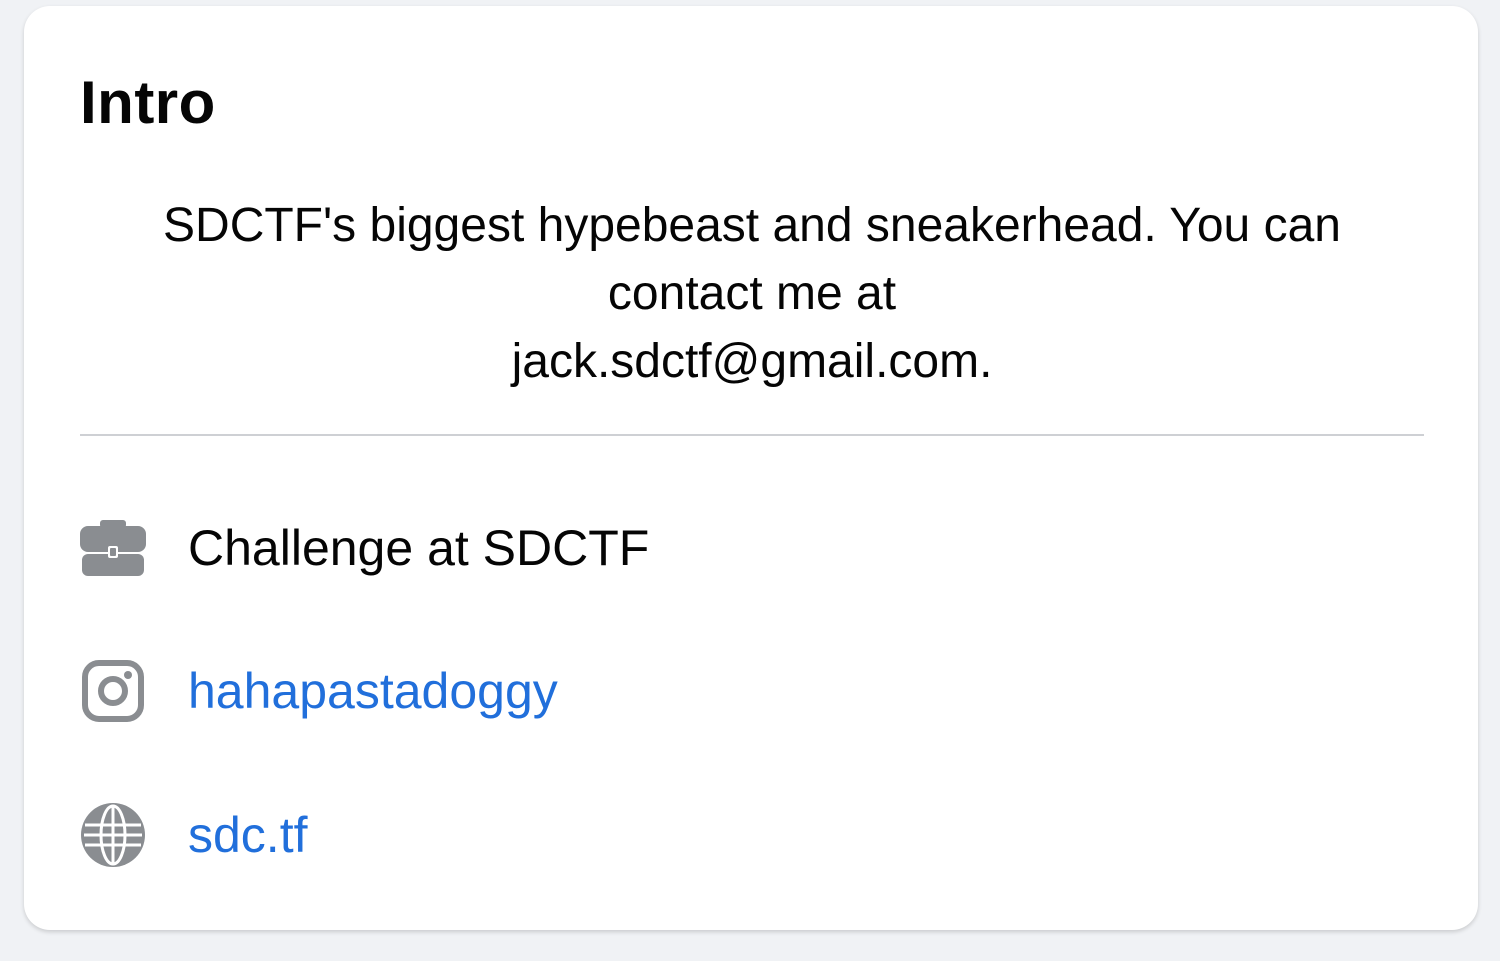  Describe the element at coordinates (752, 361) in the screenshot. I see `bio-line: jack.sdctf@gmail.com.` at that location.